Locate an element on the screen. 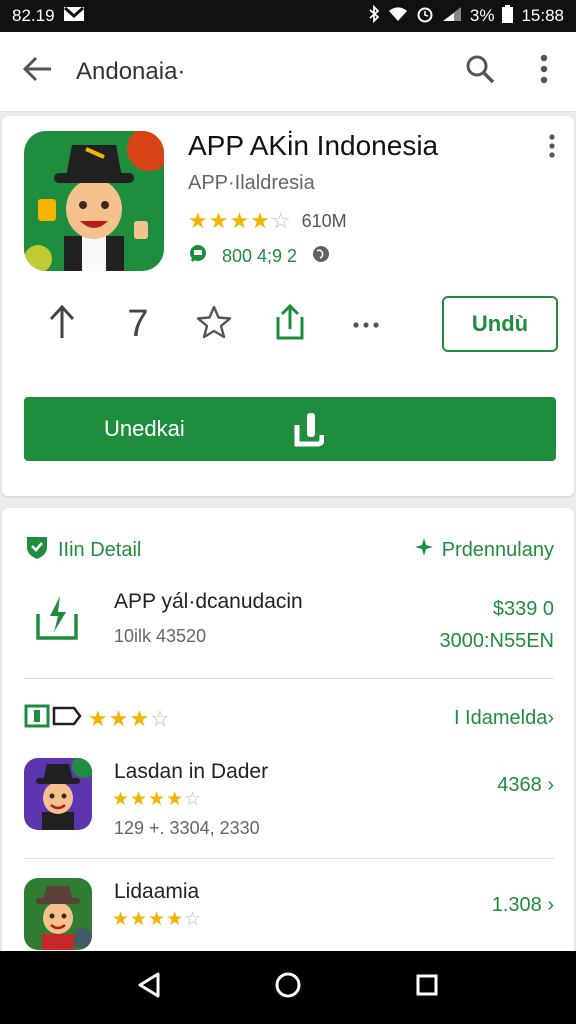  nav-back-button is located at coordinates (149, 988).